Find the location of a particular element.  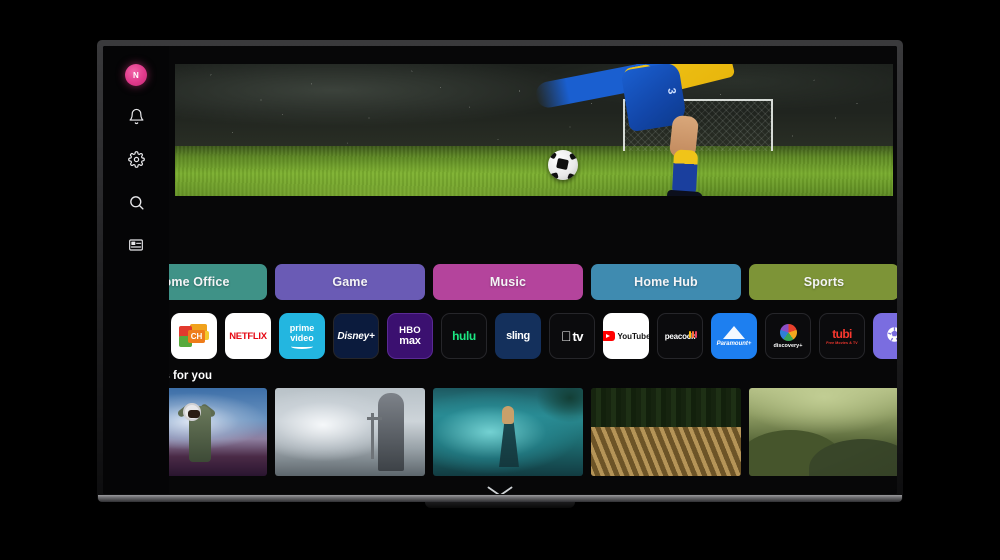

discovery-globe-icon is located at coordinates (788, 332).